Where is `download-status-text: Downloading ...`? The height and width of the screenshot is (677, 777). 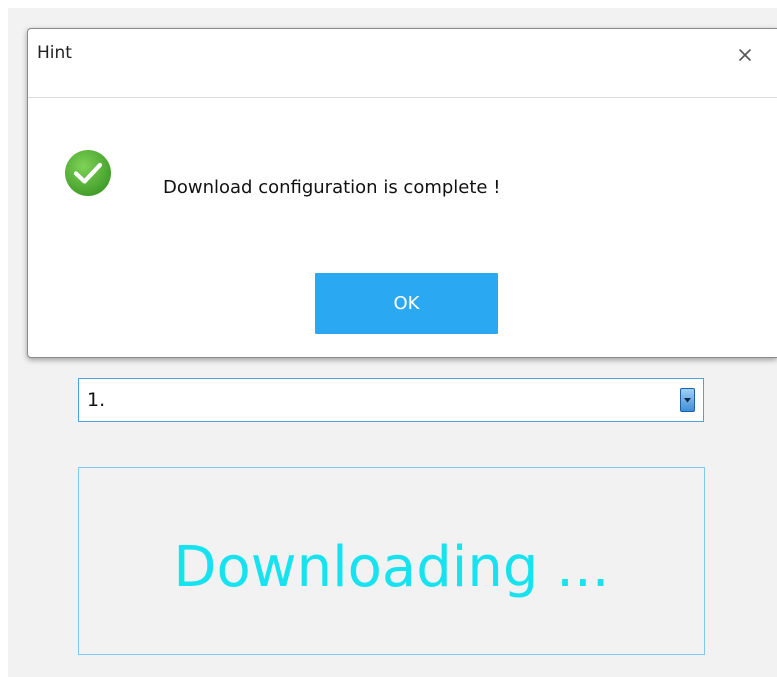 download-status-text: Downloading ... is located at coordinates (391, 567).